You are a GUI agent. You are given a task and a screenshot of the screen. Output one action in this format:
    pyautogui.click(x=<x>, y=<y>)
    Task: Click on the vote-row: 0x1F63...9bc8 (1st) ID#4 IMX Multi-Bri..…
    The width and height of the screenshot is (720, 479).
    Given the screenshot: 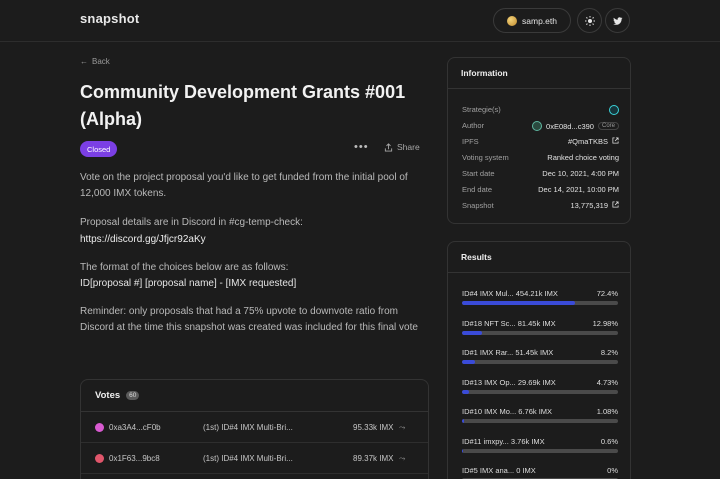 What is the action you would take?
    pyautogui.click(x=254, y=458)
    